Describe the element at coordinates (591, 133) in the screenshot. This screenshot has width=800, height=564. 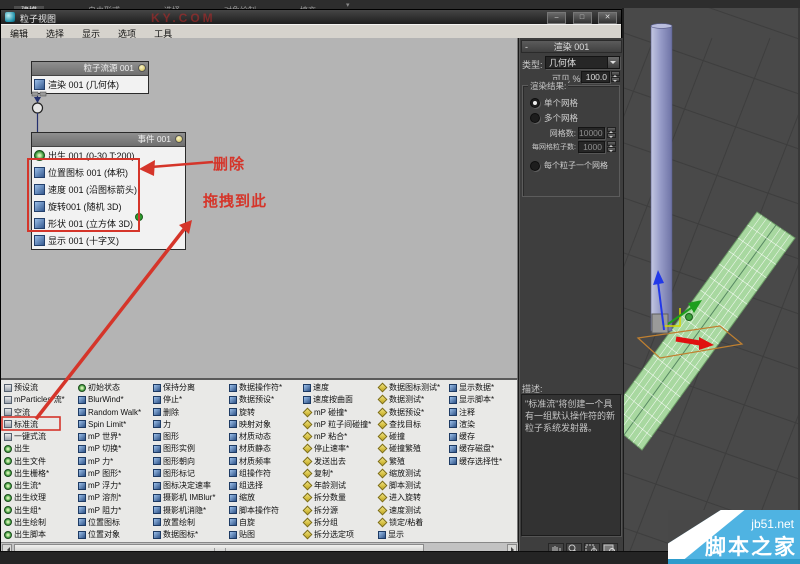
I see `mesh-count-field: 10000` at that location.